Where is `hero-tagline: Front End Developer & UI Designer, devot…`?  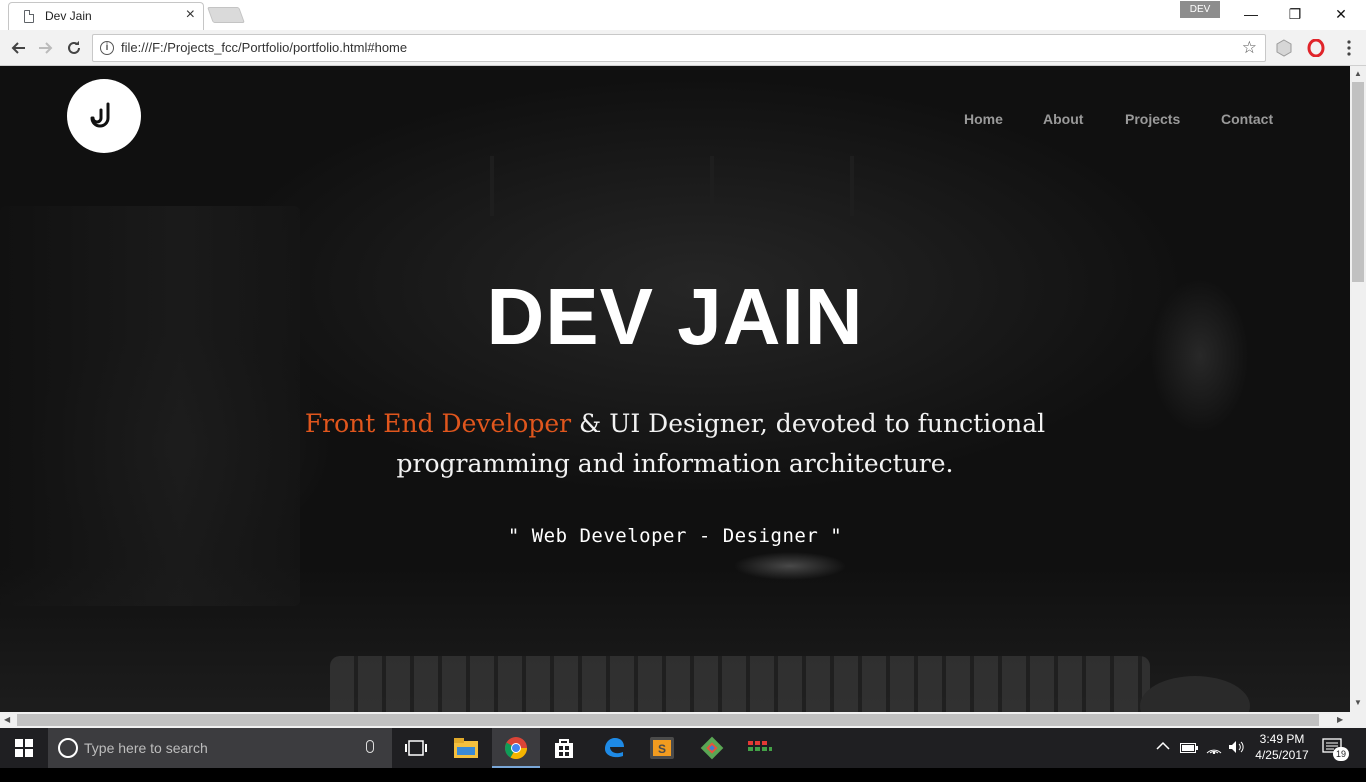
hero-tagline: Front End Developer & UI Designer, devot… is located at coordinates (675, 444).